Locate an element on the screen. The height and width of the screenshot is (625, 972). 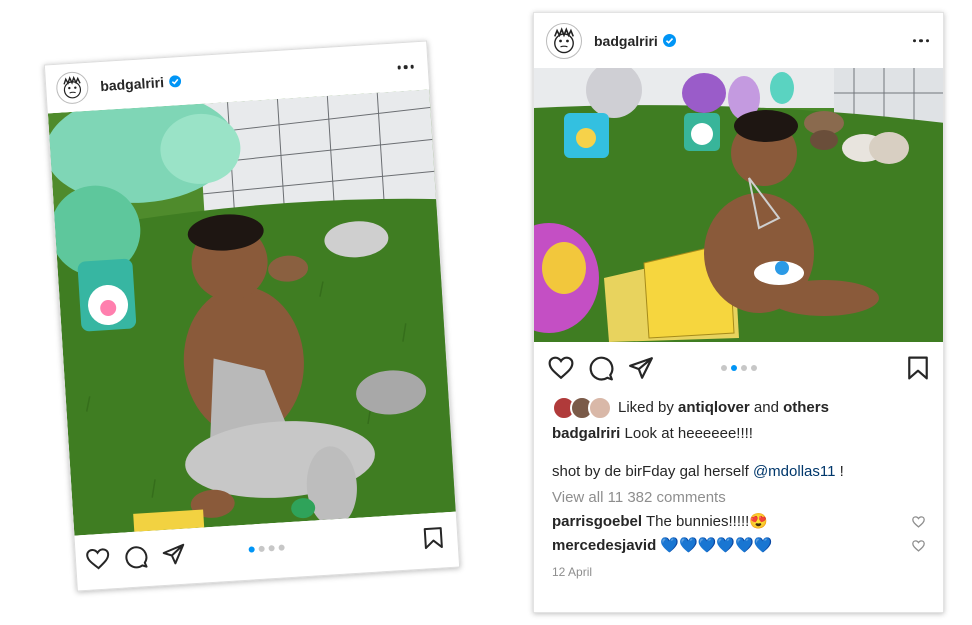
liker-avatar is located at coordinates (600, 408).